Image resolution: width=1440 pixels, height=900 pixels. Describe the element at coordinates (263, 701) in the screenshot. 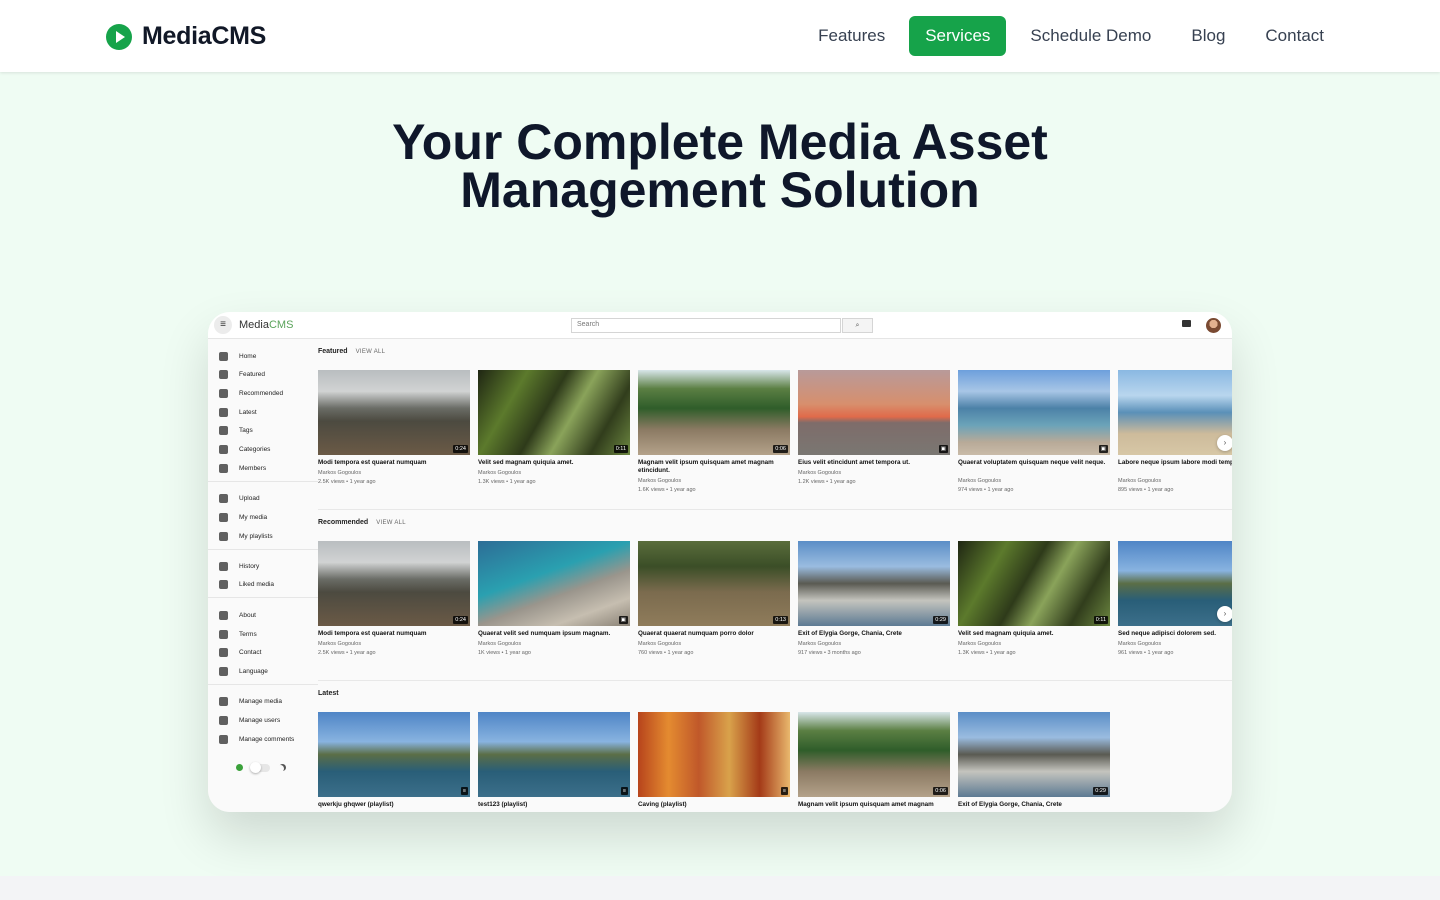

I see `sidebar-item-manage-media: Manage media` at that location.